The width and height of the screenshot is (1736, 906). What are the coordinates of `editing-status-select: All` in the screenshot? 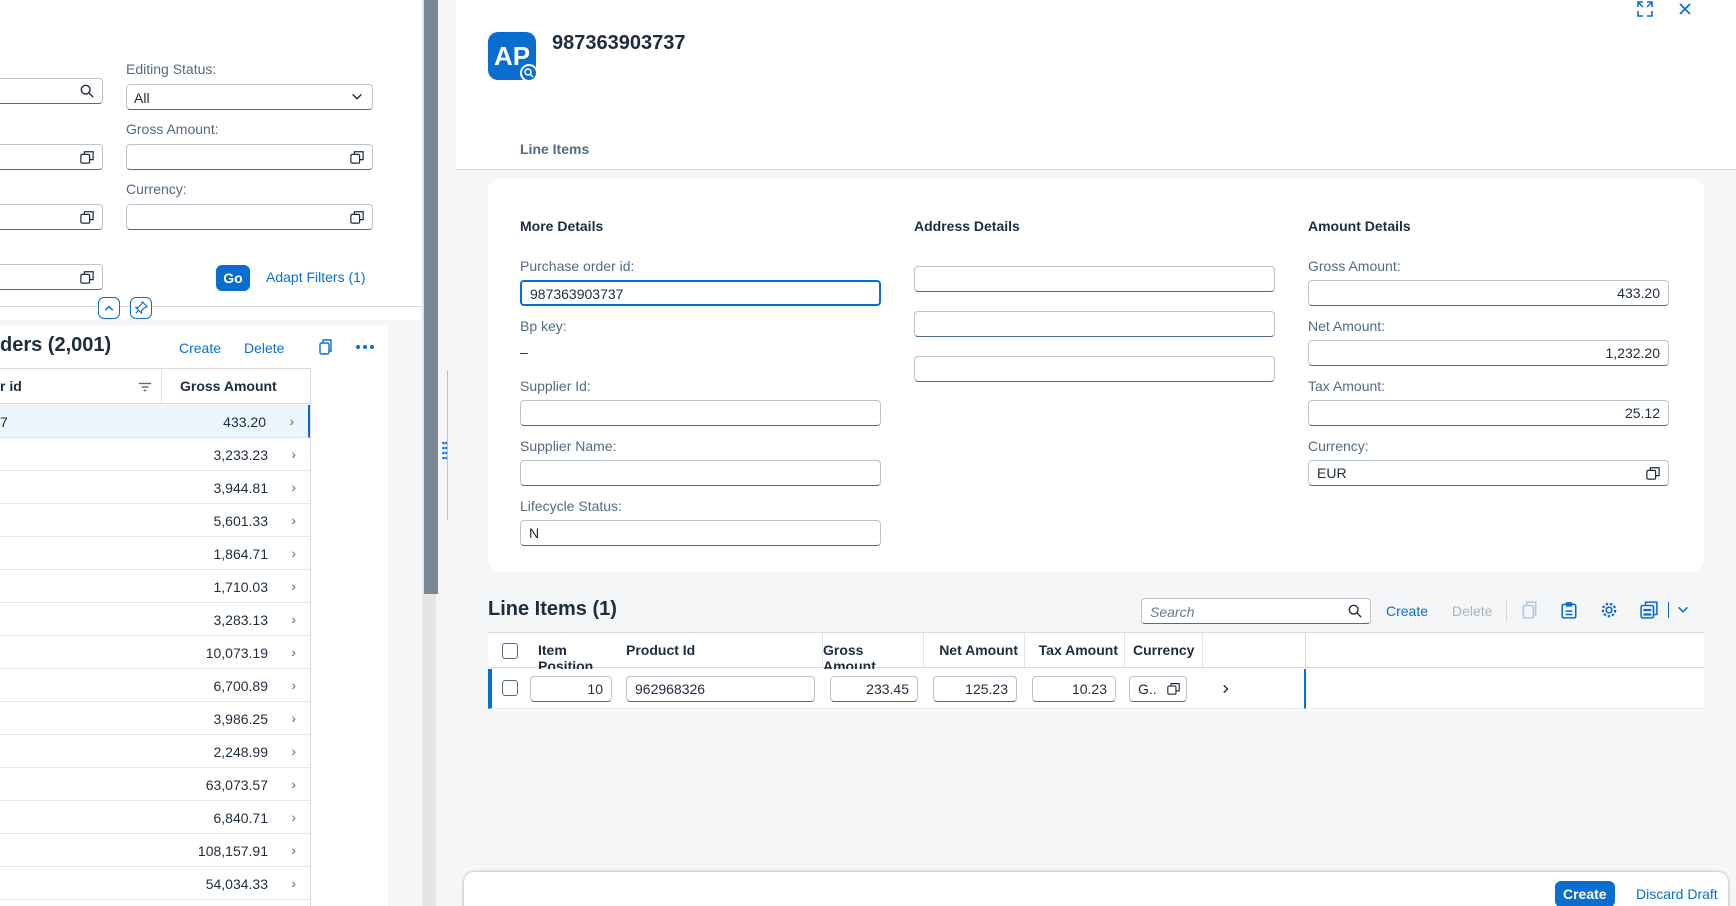 It's located at (249, 97).